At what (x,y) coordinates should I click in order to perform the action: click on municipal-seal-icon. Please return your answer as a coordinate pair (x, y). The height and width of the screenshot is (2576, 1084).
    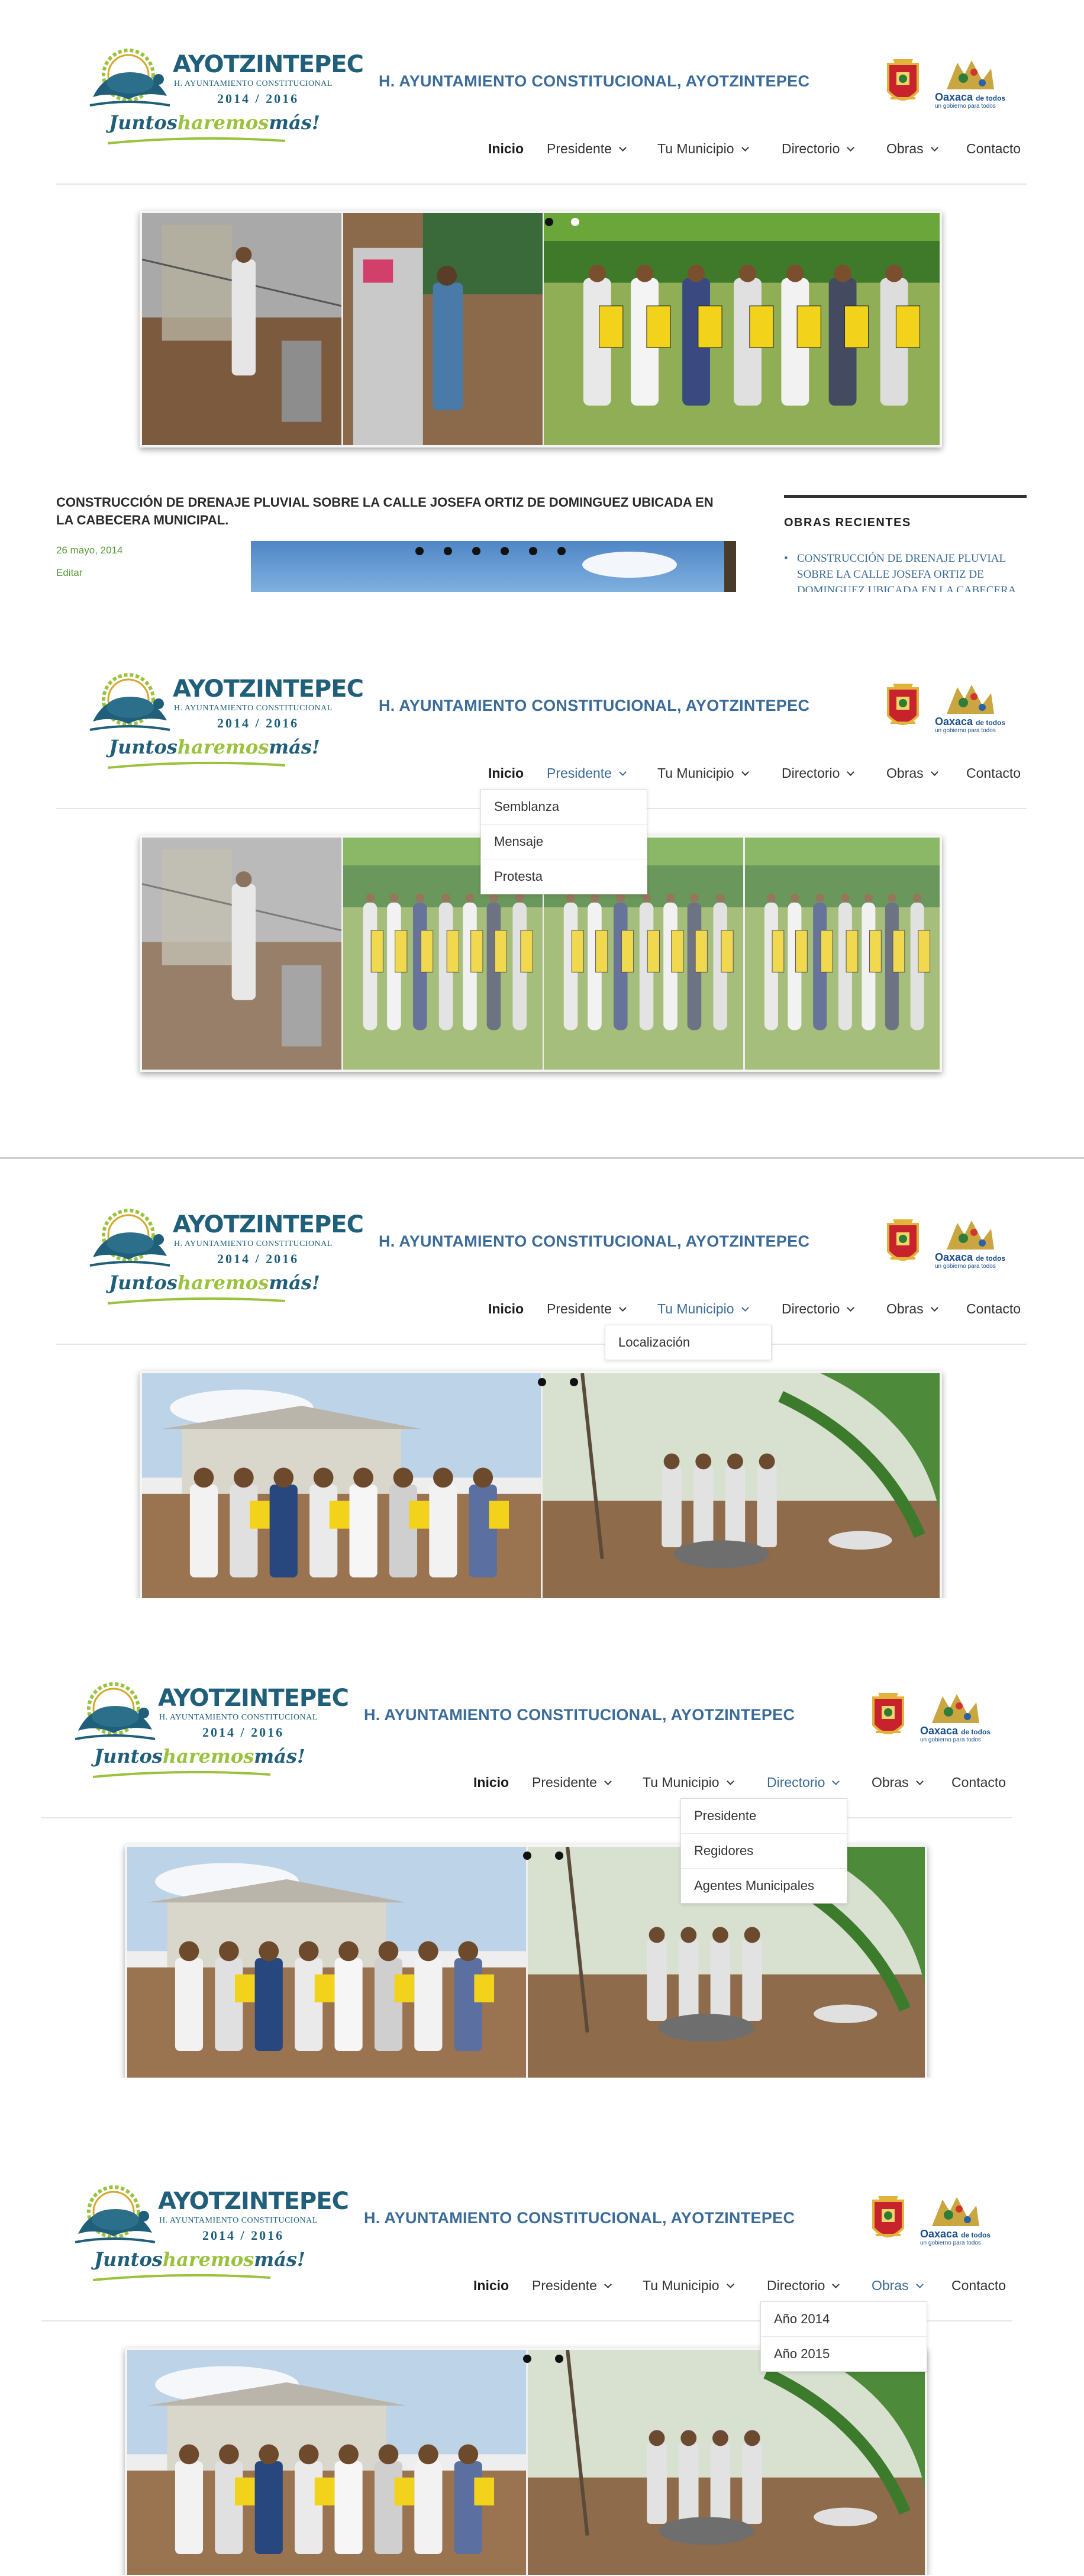
    Looking at the image, I should click on (903, 1240).